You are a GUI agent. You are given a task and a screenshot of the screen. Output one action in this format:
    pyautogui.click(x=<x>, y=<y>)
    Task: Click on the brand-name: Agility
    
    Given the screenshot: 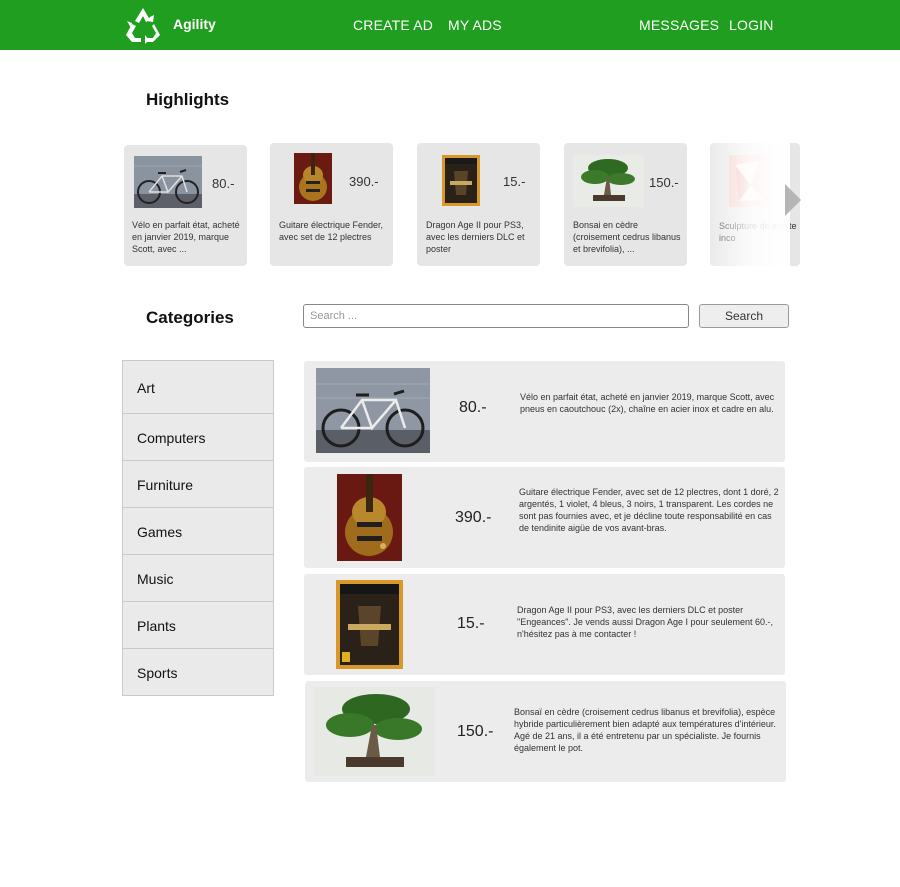 What is the action you would take?
    pyautogui.click(x=194, y=24)
    